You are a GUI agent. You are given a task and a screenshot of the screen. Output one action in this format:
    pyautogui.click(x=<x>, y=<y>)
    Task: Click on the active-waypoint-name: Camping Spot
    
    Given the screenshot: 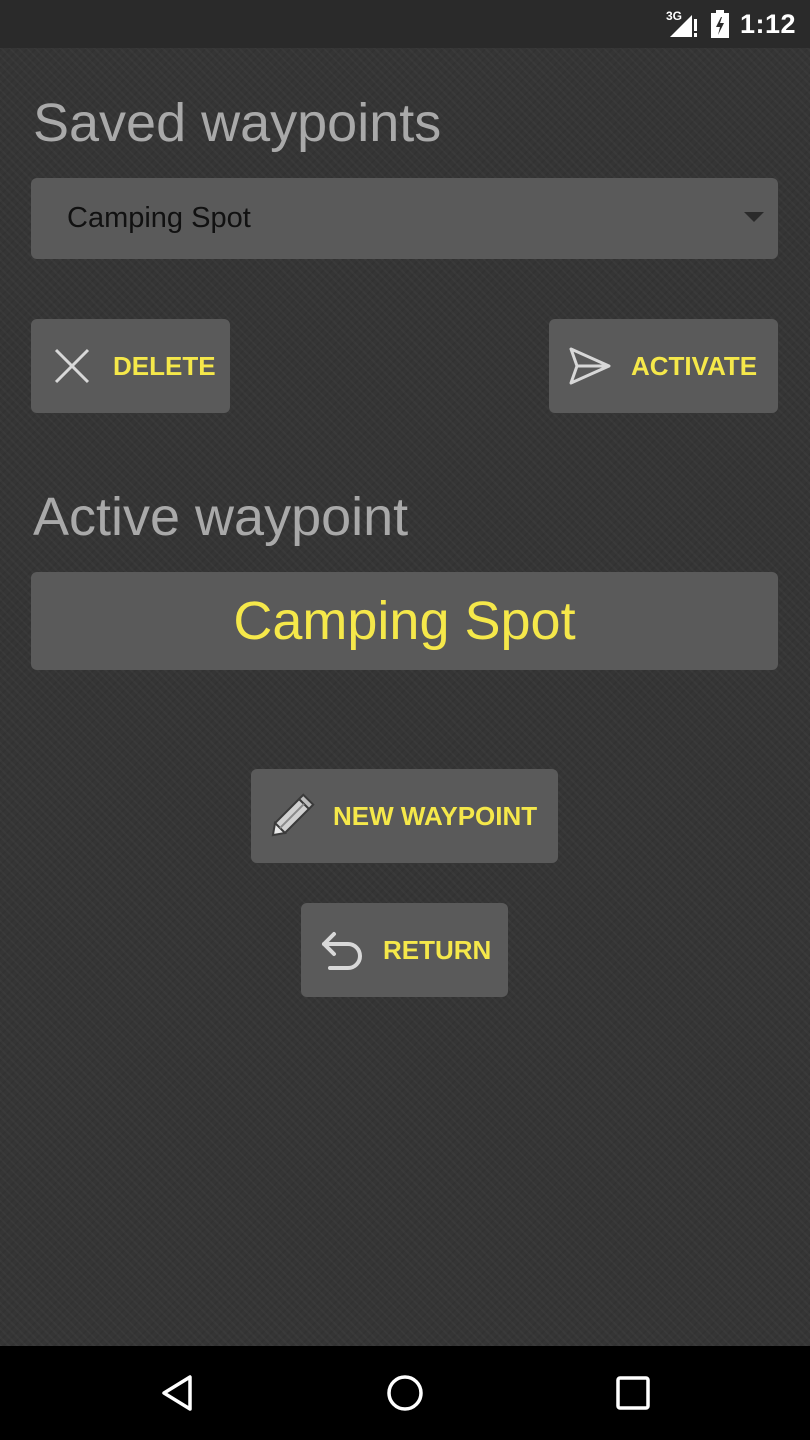 What is the action you would take?
    pyautogui.click(x=404, y=621)
    